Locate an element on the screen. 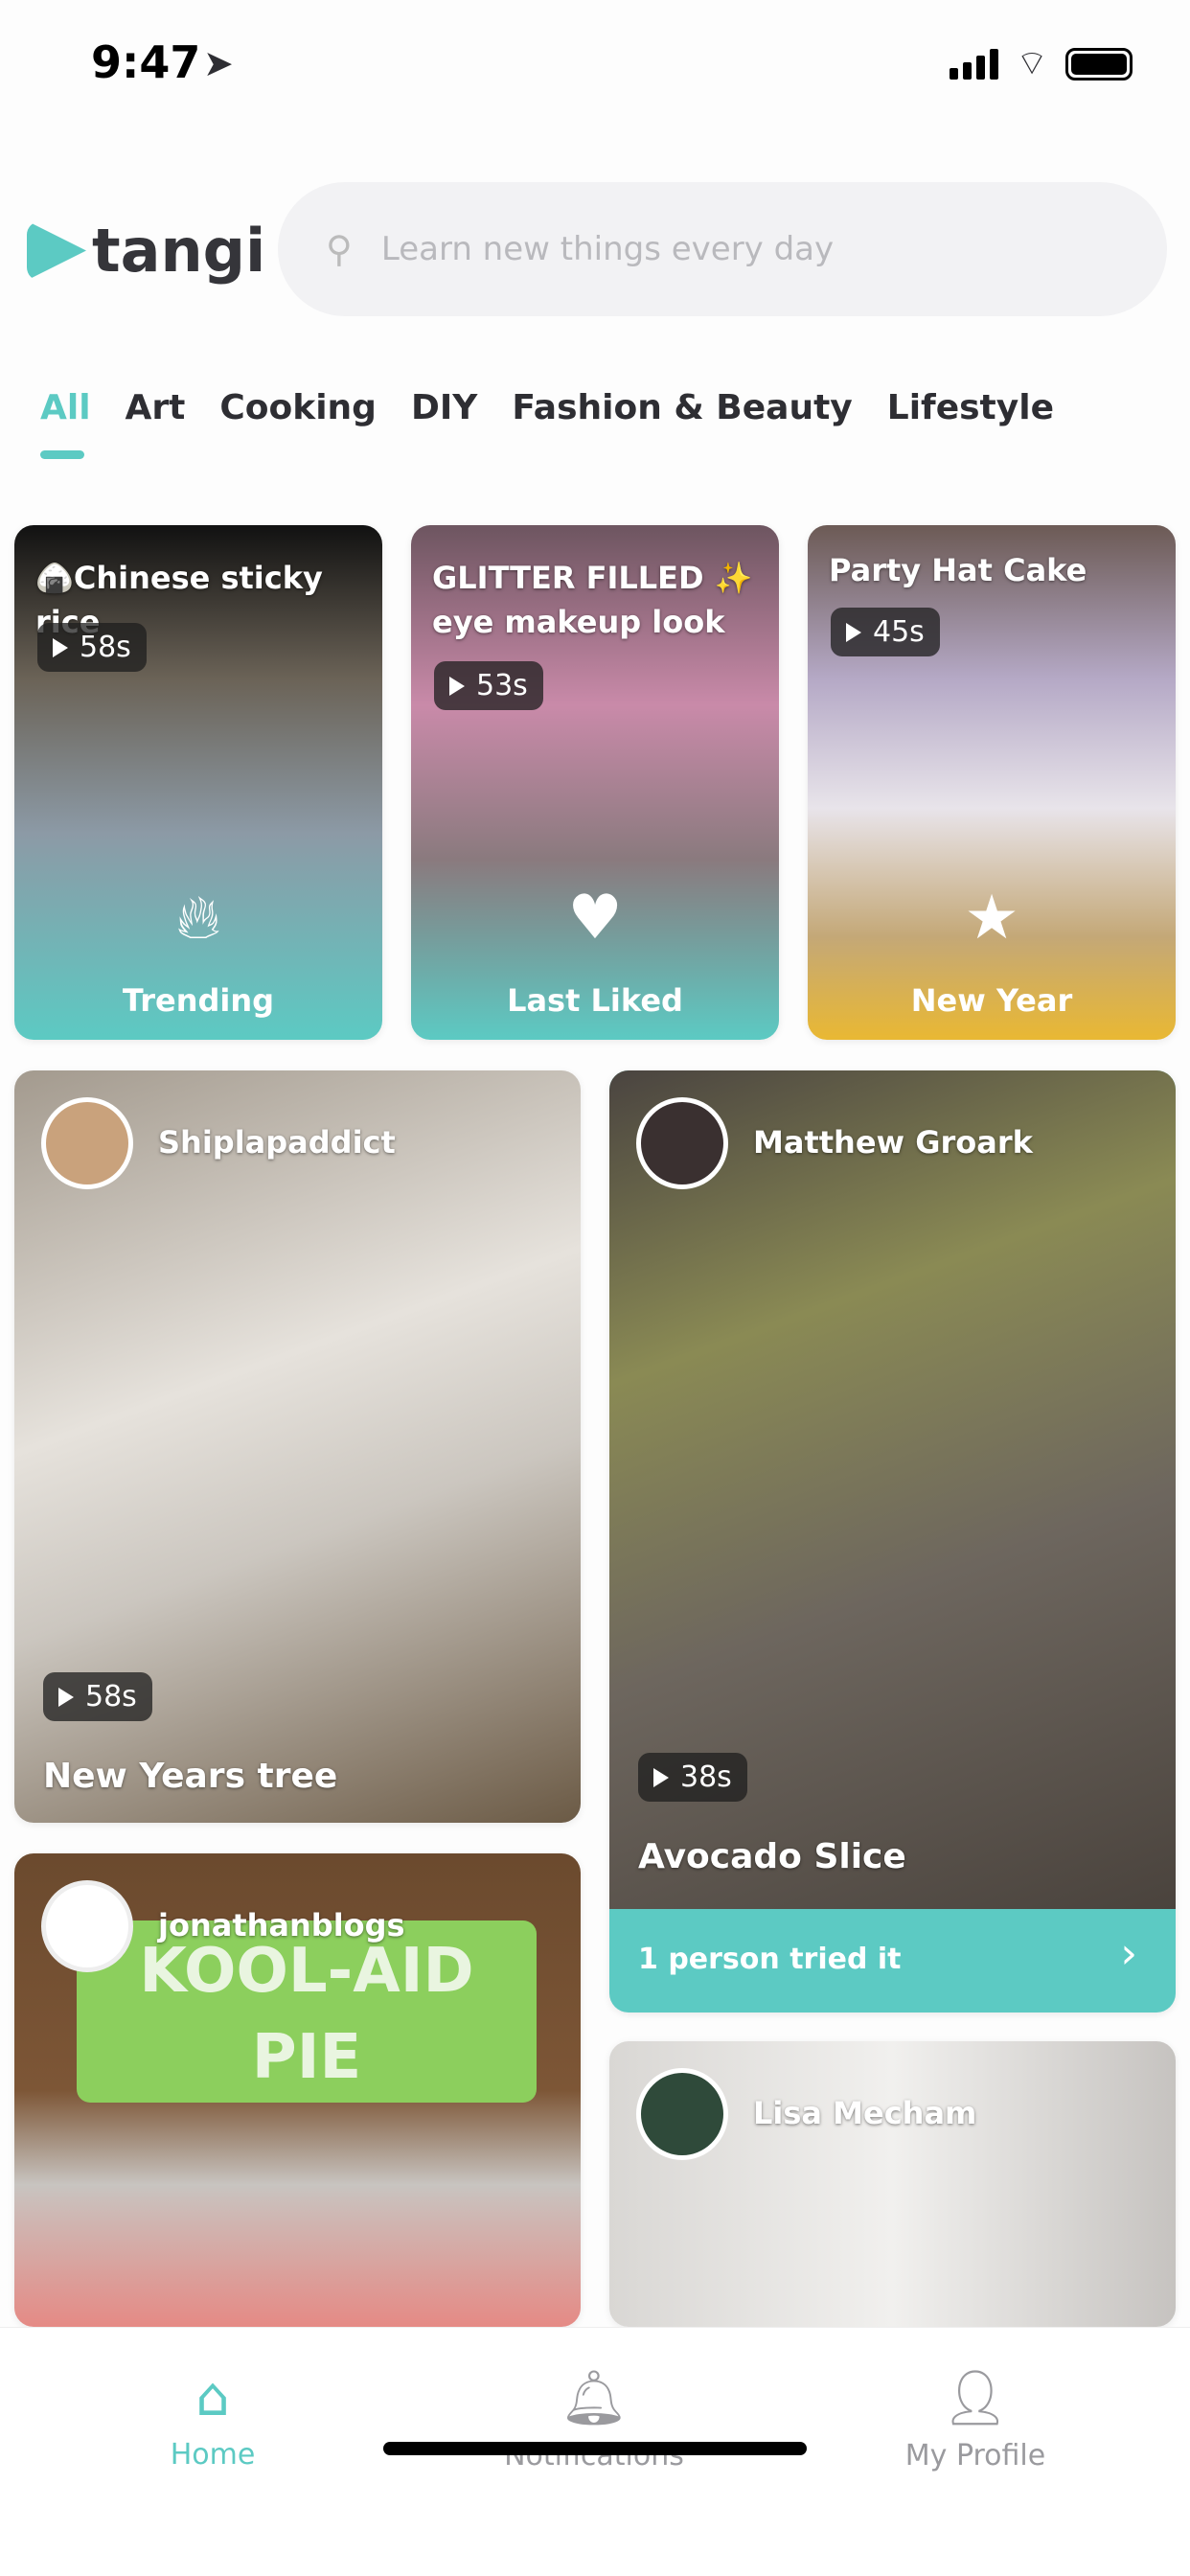 The height and width of the screenshot is (2576, 1190). tangi-logo: tangi is located at coordinates (146, 251).